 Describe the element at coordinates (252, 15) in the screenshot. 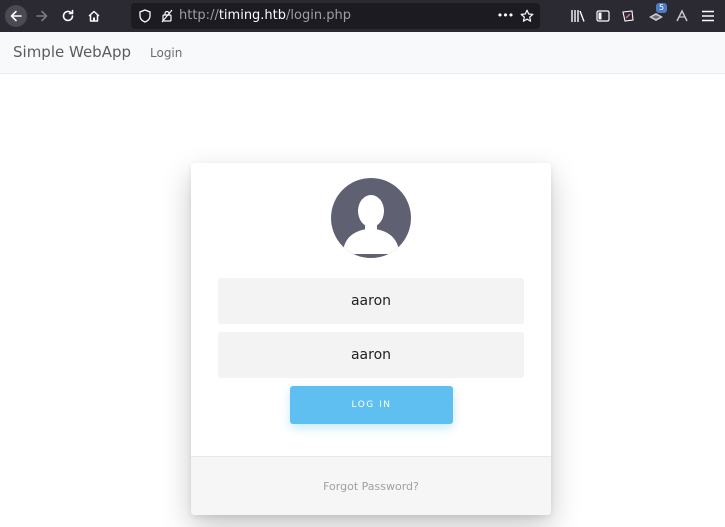

I see `url-host: timing.htb` at that location.